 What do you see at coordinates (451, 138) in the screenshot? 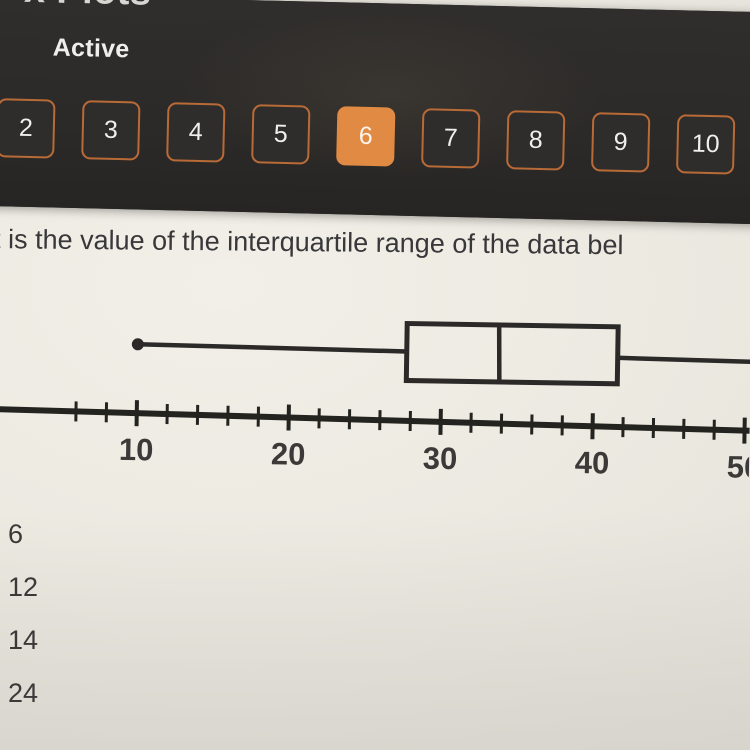
I see `pager-button-7: 7` at bounding box center [451, 138].